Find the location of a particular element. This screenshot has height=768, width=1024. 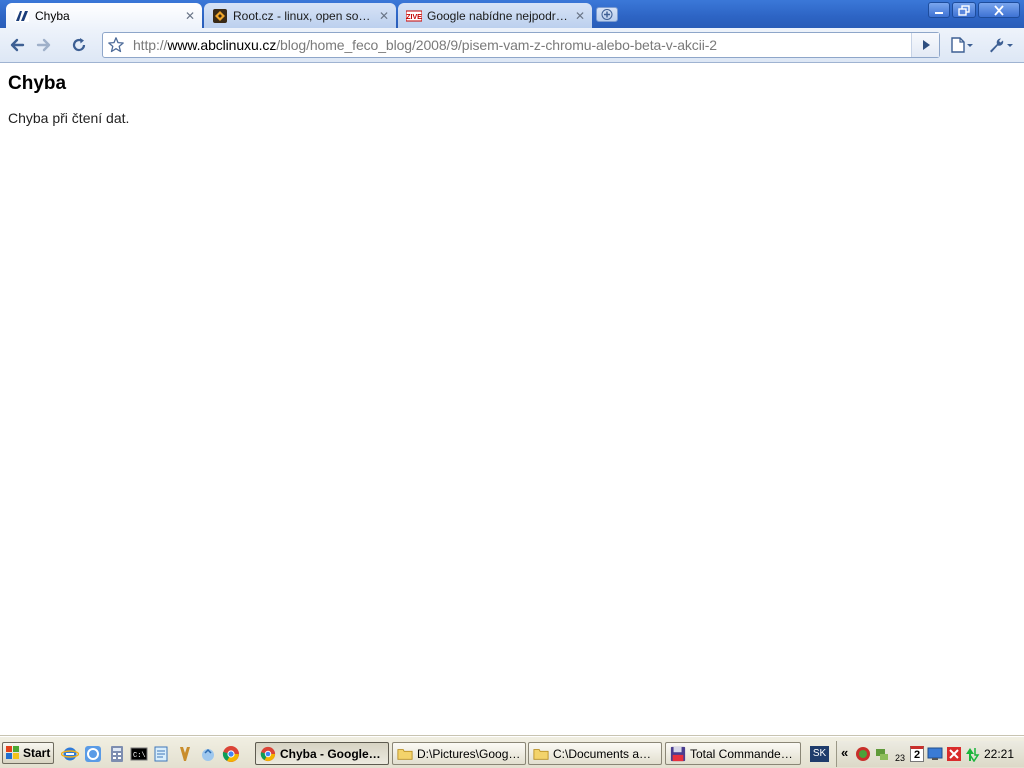

tab-label: Chyba is located at coordinates (52, 15).